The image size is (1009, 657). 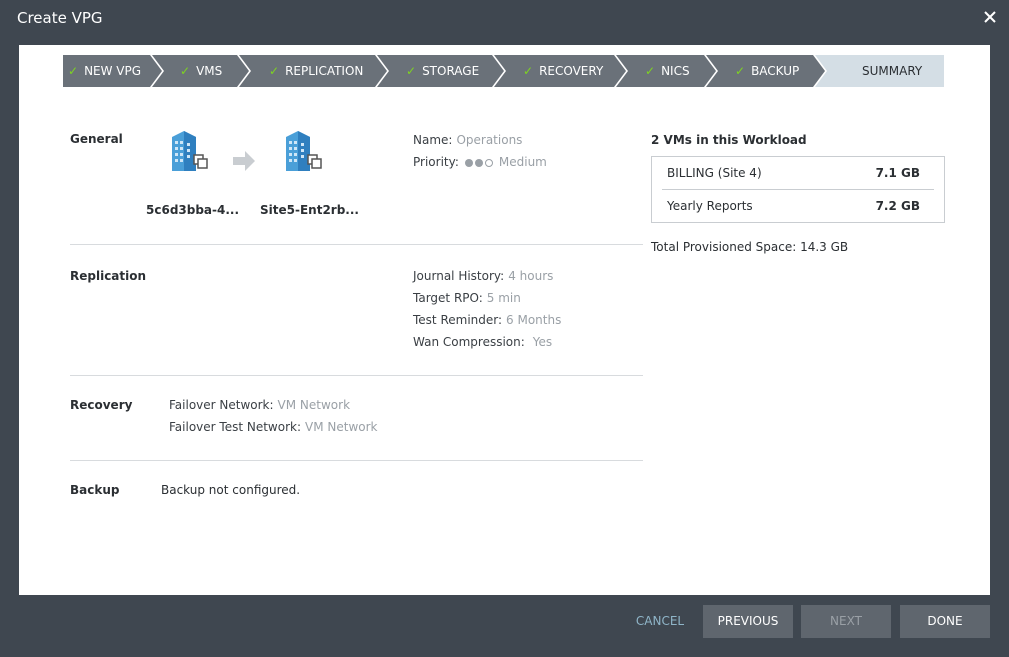 What do you see at coordinates (504, 18) in the screenshot?
I see `title-bar: Create VPG` at bounding box center [504, 18].